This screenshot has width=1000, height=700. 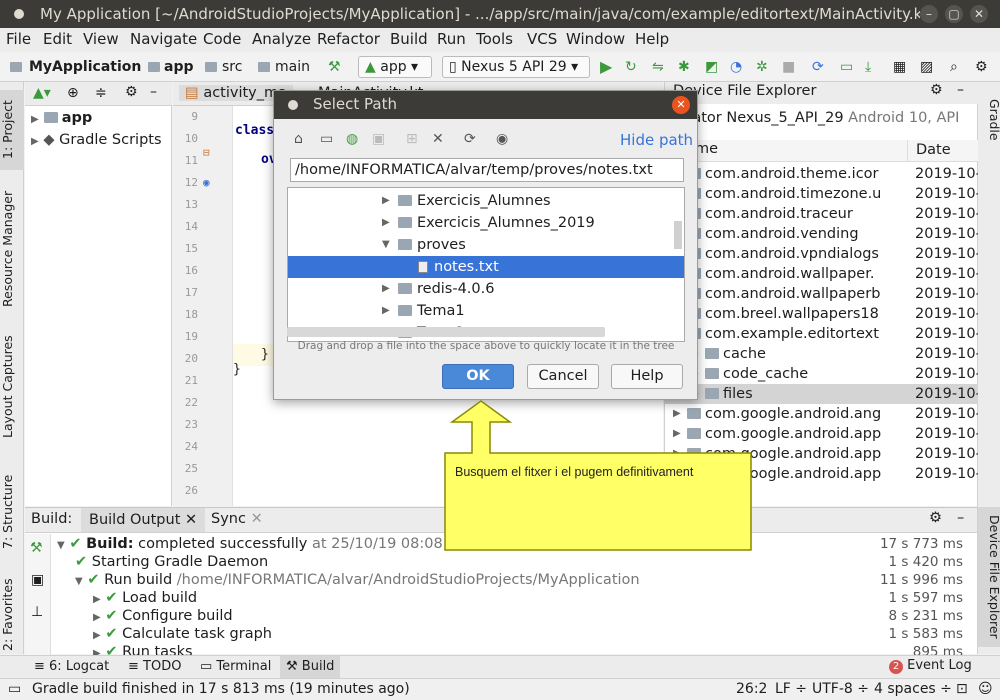 I want to click on device-file-row: ▼com.example.editortext2019-10-2, so click(x=821, y=334).